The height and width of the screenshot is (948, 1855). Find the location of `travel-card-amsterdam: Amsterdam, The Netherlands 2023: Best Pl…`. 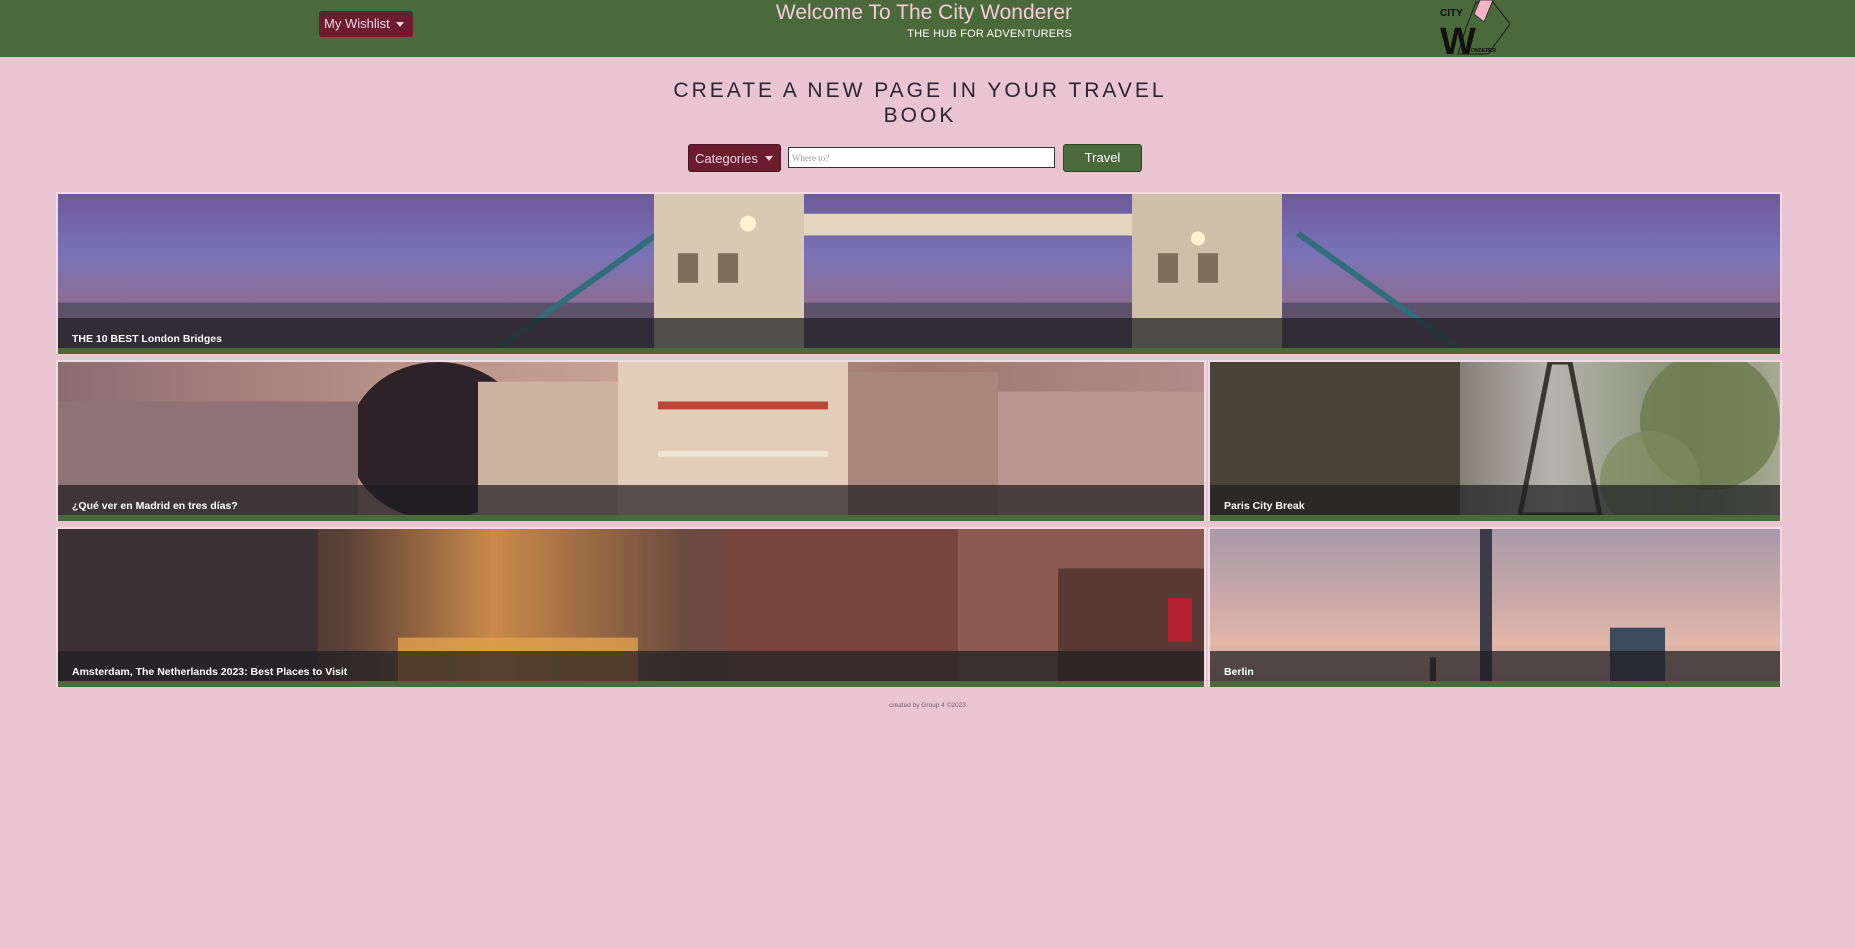

travel-card-amsterdam: Amsterdam, The Netherlands 2023: Best Pl… is located at coordinates (631, 607).